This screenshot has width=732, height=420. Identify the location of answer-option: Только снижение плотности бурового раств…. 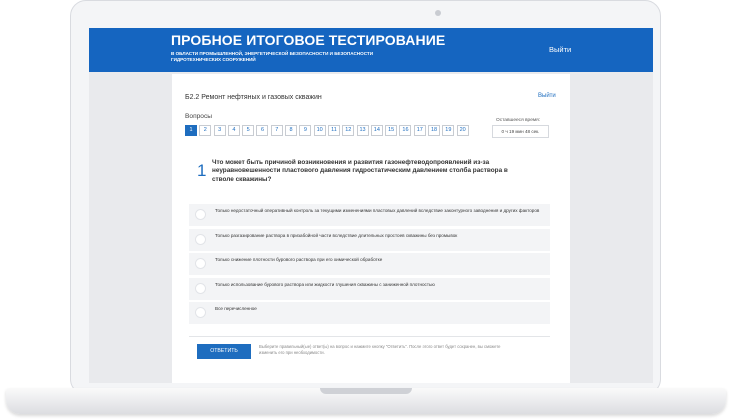
(369, 264).